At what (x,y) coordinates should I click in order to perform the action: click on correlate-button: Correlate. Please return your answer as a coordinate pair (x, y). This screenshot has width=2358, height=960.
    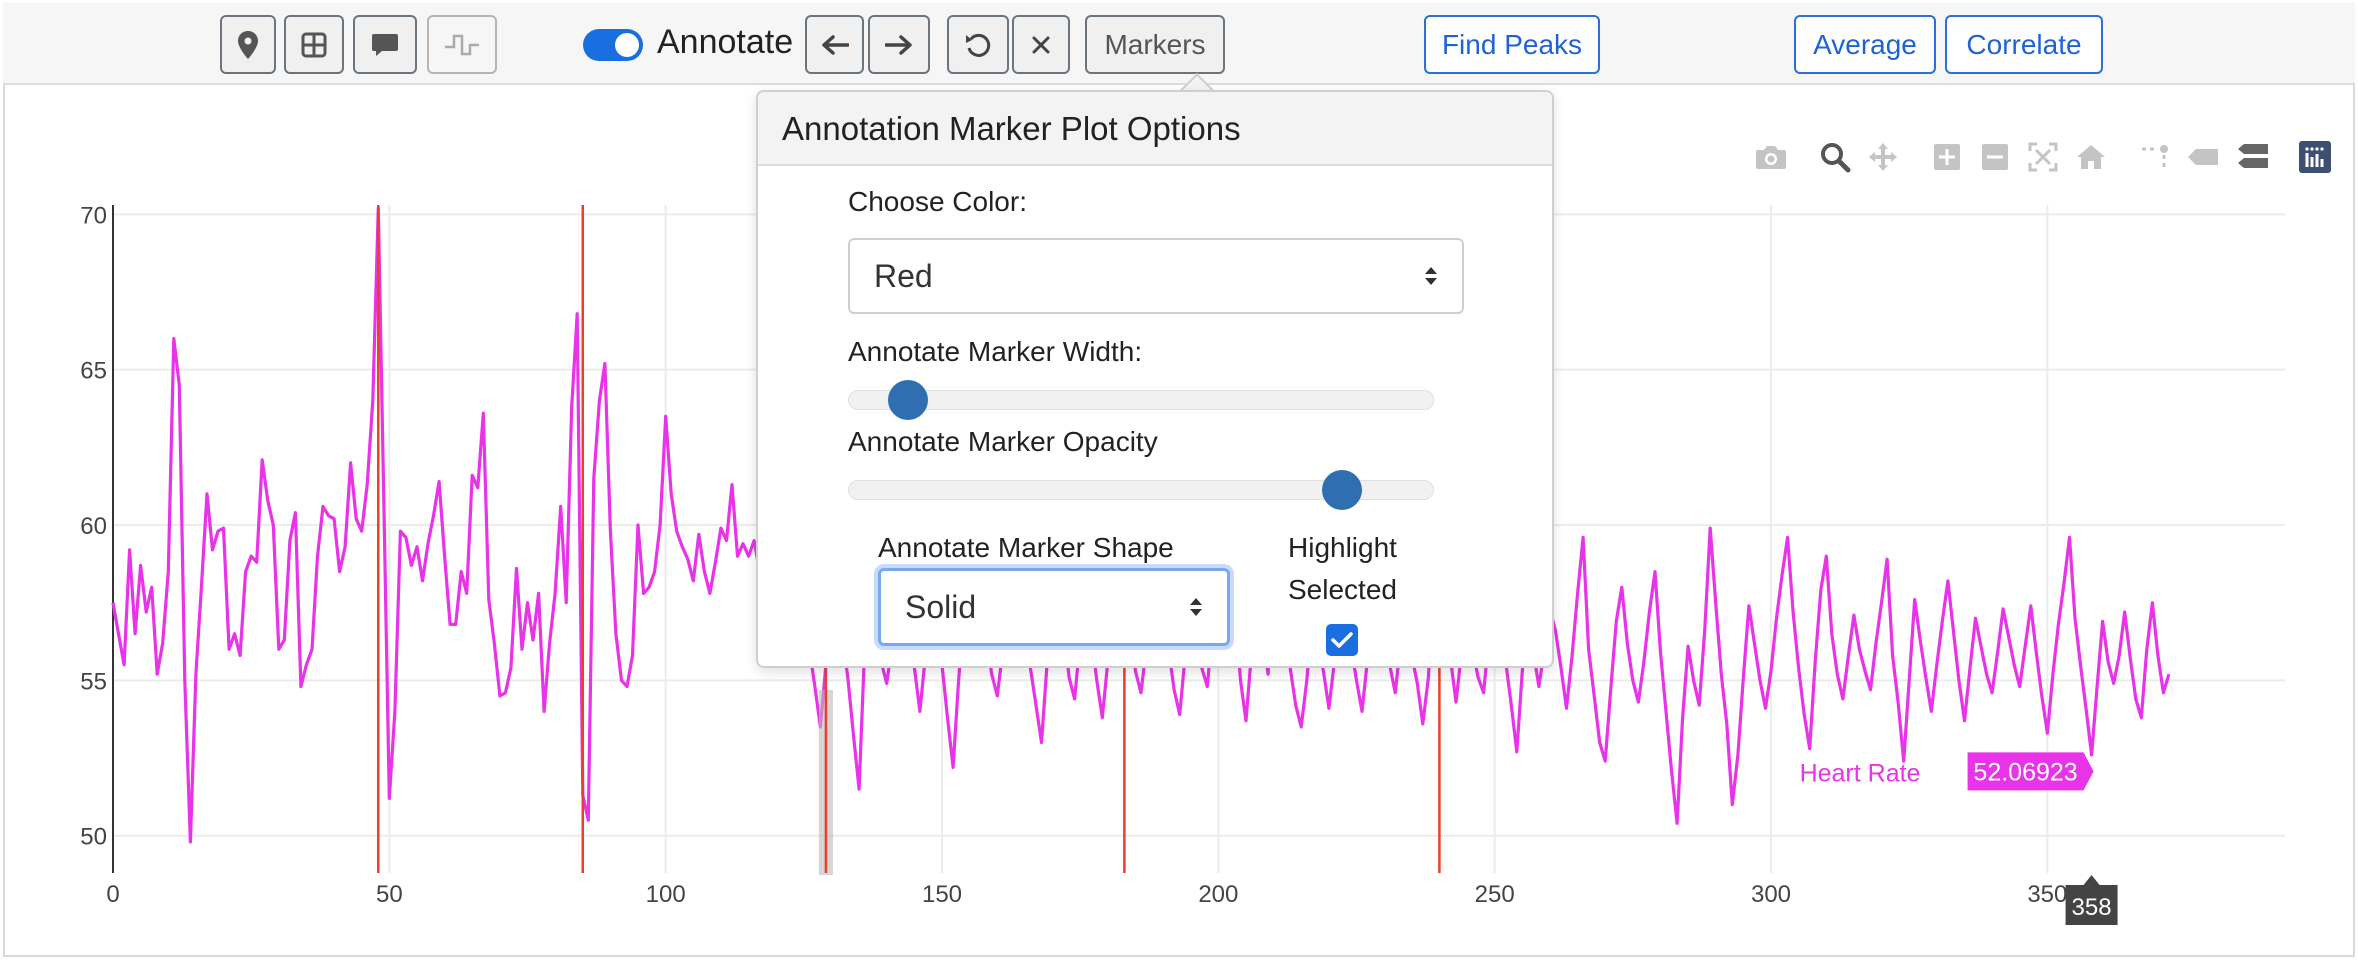
    Looking at the image, I should click on (2024, 44).